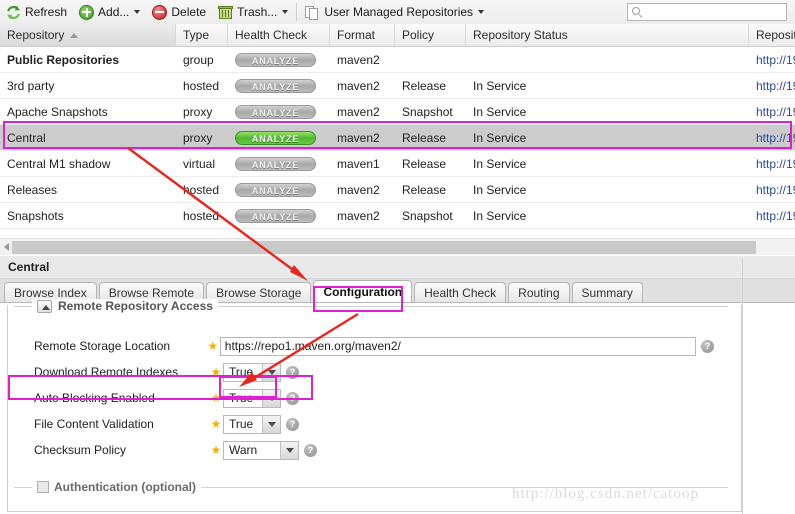  Describe the element at coordinates (397, 267) in the screenshot. I see `detail-panel-title: Central` at that location.